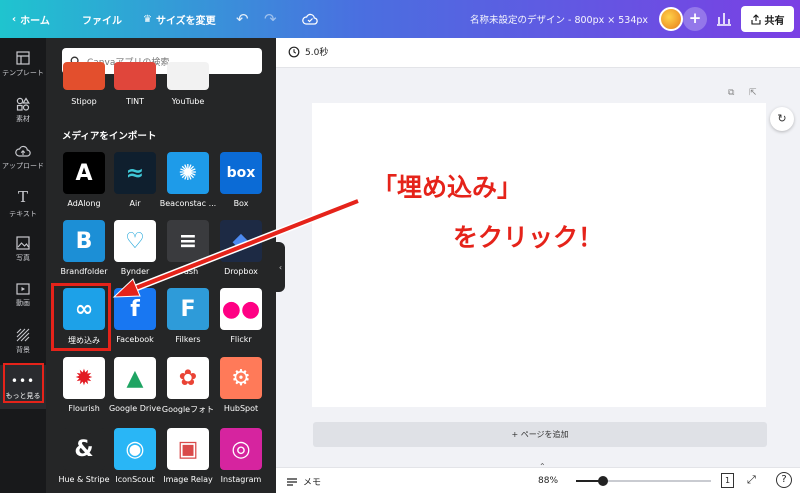 The height and width of the screenshot is (493, 800). Describe the element at coordinates (447, 187) in the screenshot. I see `annotation-line-1: 「埋め込み」` at that location.